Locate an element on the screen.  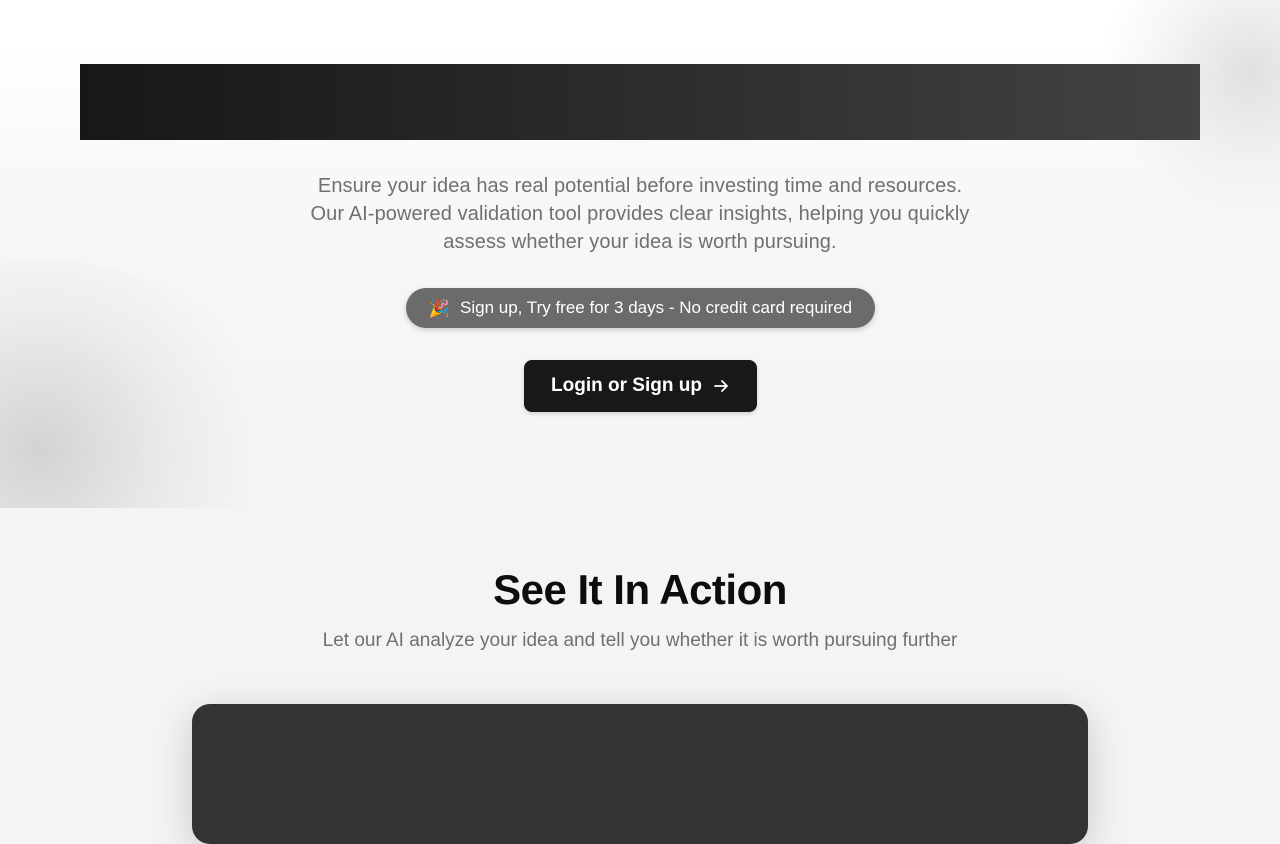
party-popper-icon: 🎉 is located at coordinates (439, 308).